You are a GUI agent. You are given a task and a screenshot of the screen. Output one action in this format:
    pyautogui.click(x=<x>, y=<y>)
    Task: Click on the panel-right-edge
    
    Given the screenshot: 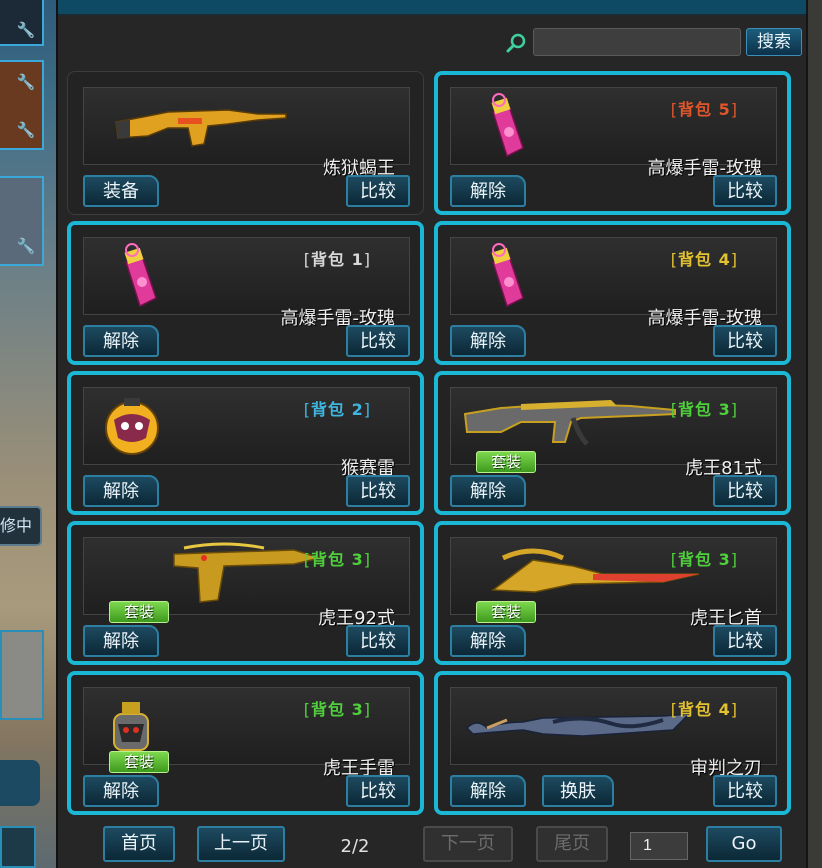 What is the action you would take?
    pyautogui.click(x=814, y=434)
    